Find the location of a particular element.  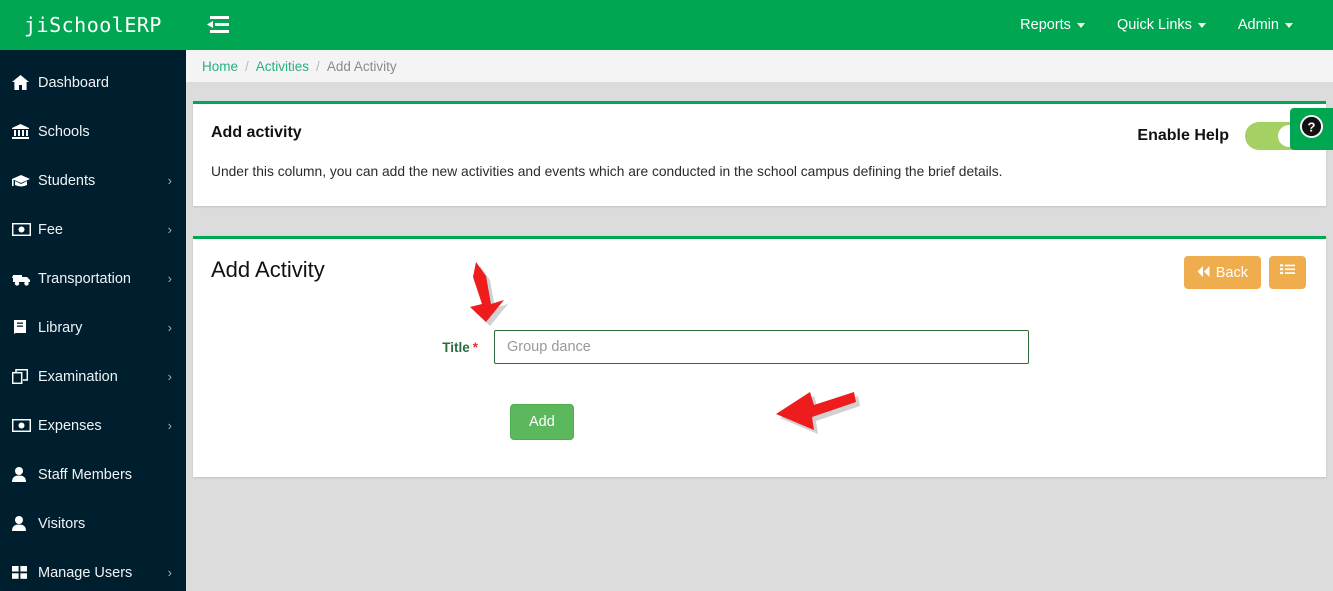

fast-backward-icon is located at coordinates (1203, 273).